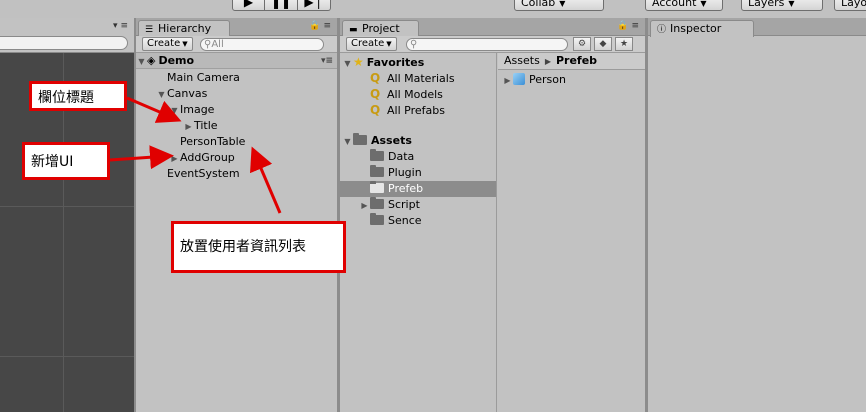 The width and height of the screenshot is (866, 412). I want to click on filter-by-label-icon: ◆, so click(603, 44).